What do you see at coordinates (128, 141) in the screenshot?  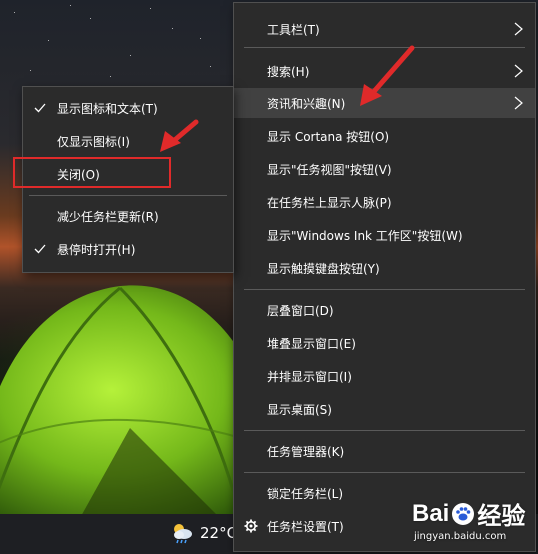 I see `submenu-item-show-icon-only: 仅显示图标(I)` at bounding box center [128, 141].